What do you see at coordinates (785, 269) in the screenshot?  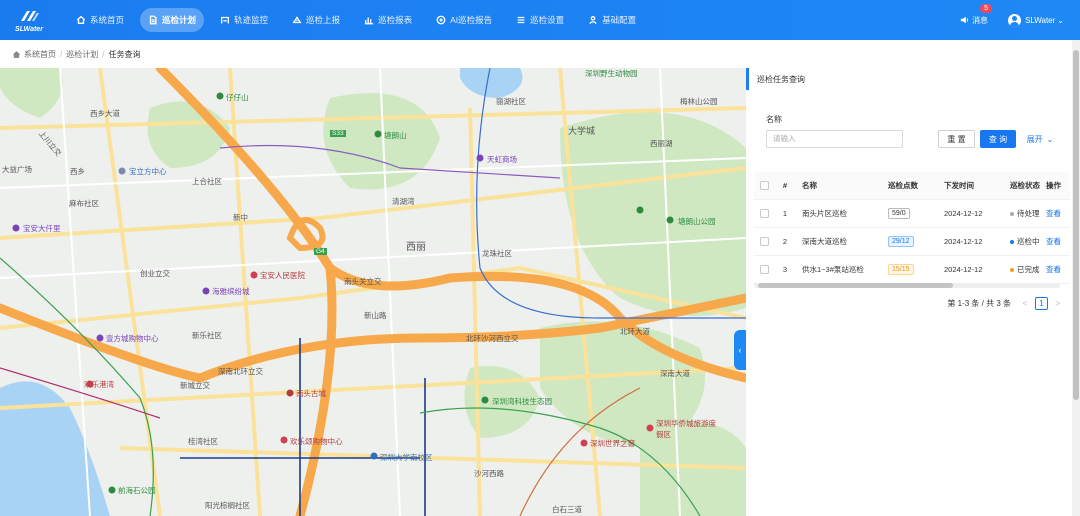 I see `row-number: 3` at bounding box center [785, 269].